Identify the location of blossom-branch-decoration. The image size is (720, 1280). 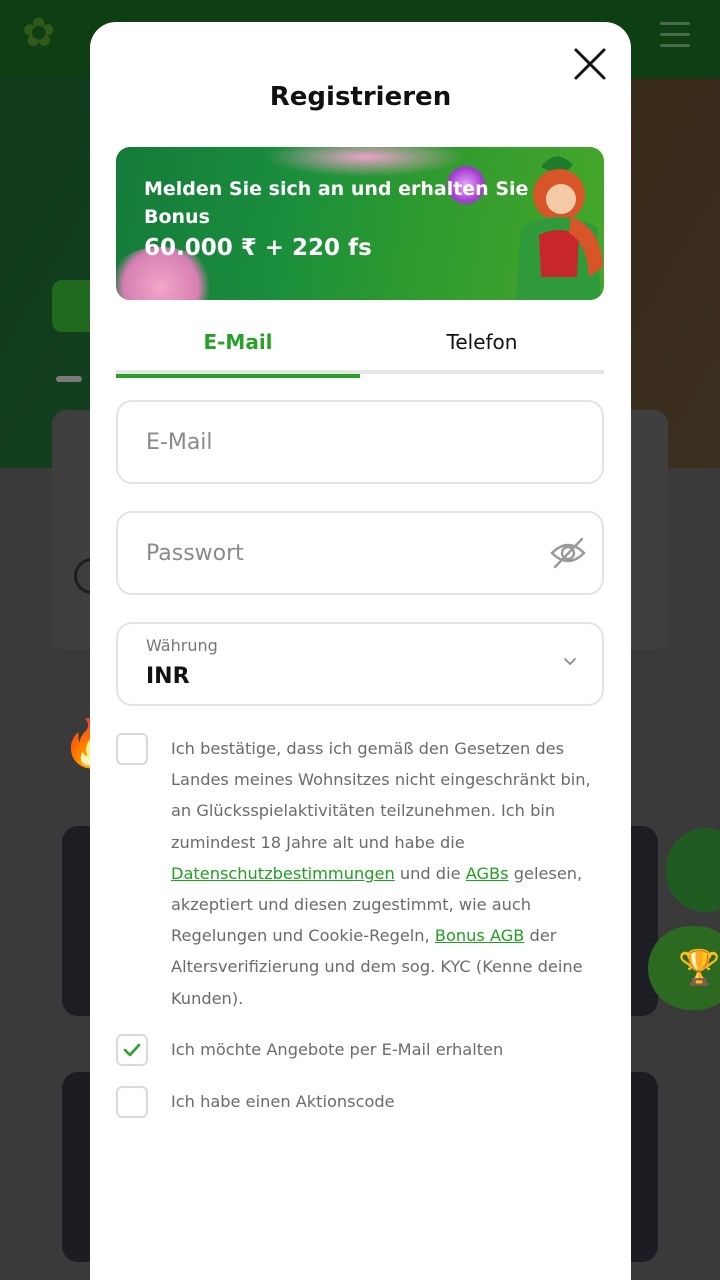
(366, 162).